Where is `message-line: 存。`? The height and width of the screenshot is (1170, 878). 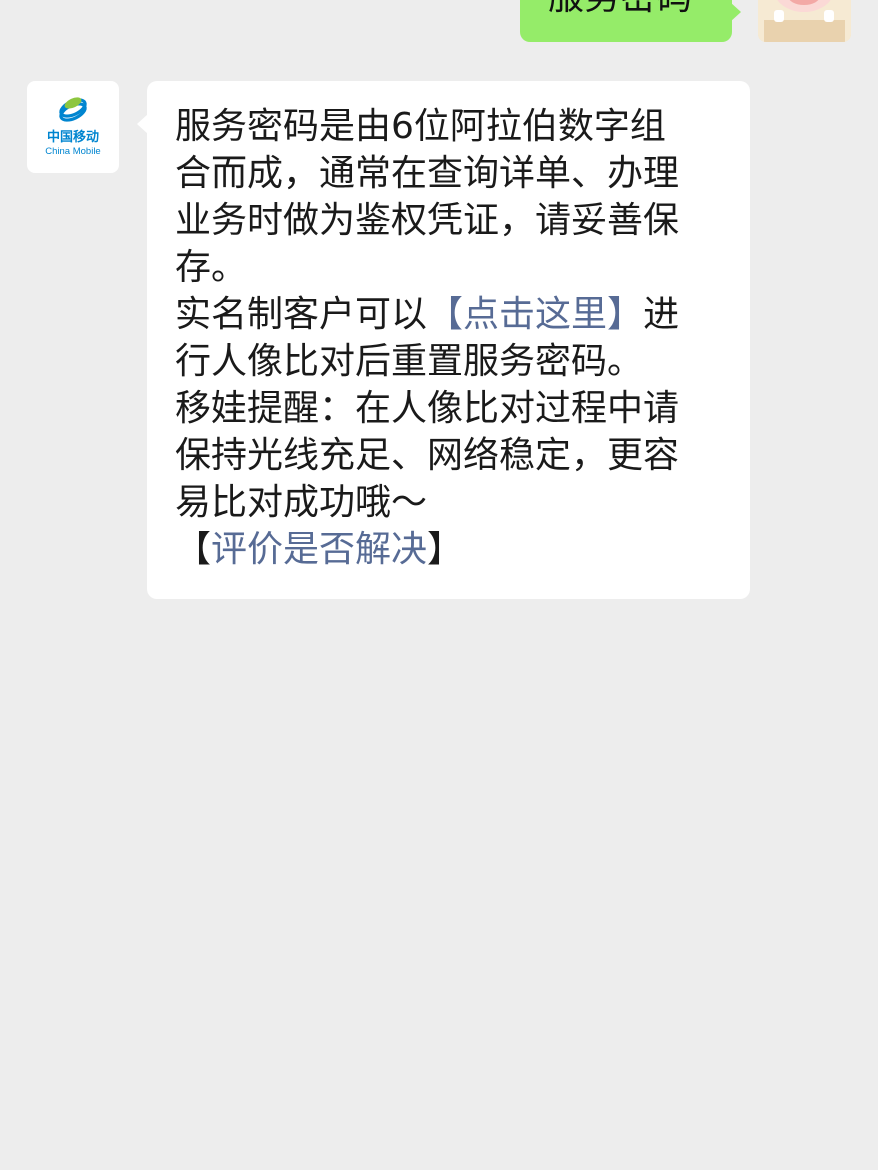 message-line: 存。 is located at coordinates (211, 267).